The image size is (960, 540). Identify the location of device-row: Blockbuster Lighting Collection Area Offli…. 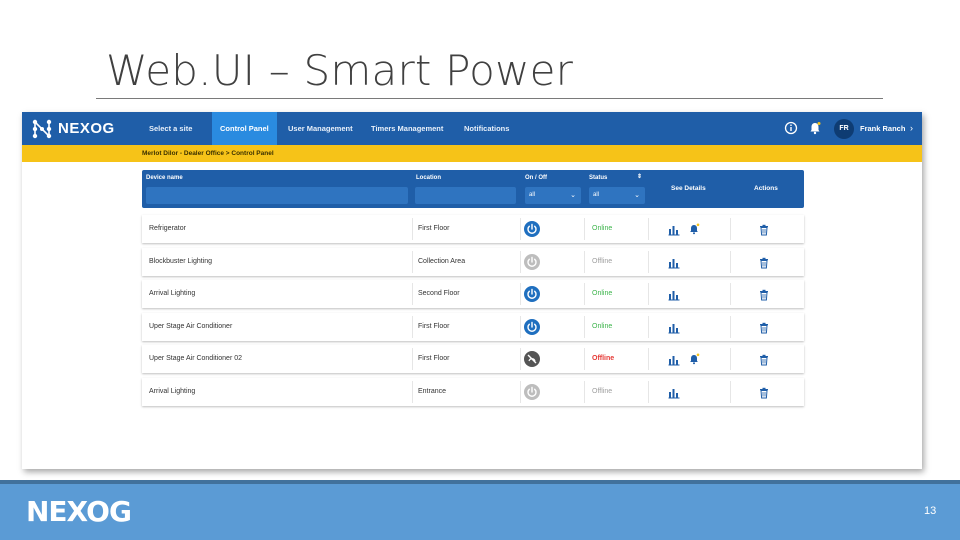
(473, 261).